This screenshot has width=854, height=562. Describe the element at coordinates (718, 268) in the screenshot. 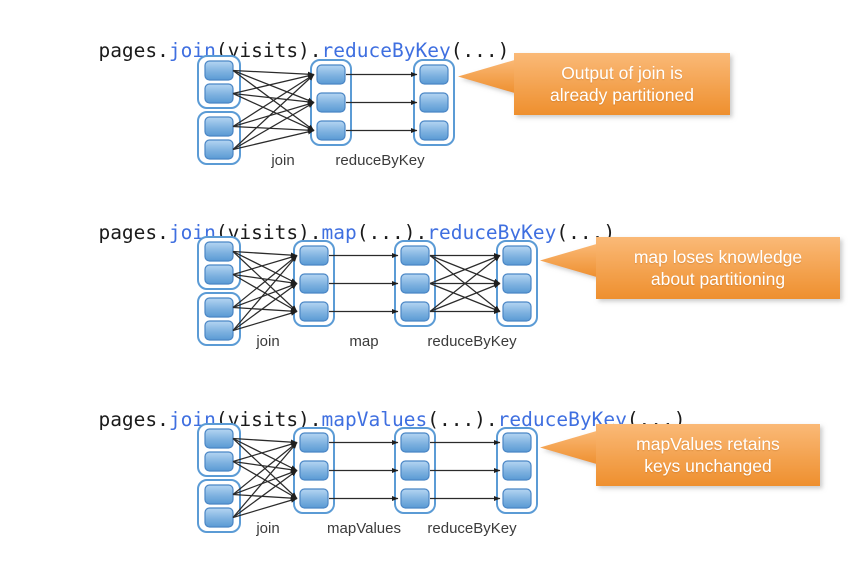

I see `callout-text-2: map loses knowledge about partitioning` at that location.